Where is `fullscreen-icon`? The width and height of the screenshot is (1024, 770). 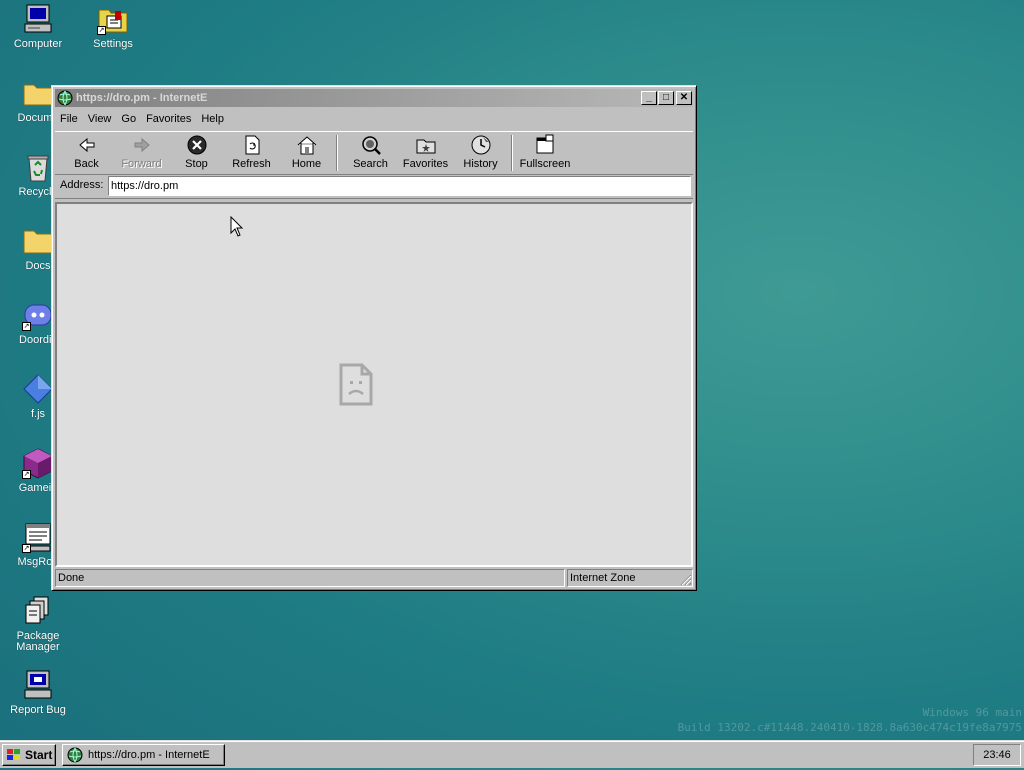
fullscreen-icon is located at coordinates (545, 145).